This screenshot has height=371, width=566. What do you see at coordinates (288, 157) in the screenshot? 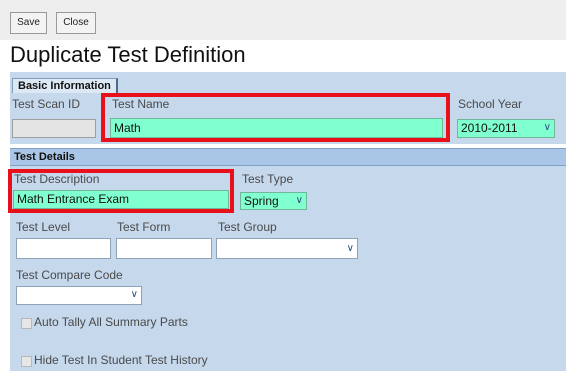
I see `test-details-header: Test Details` at bounding box center [288, 157].